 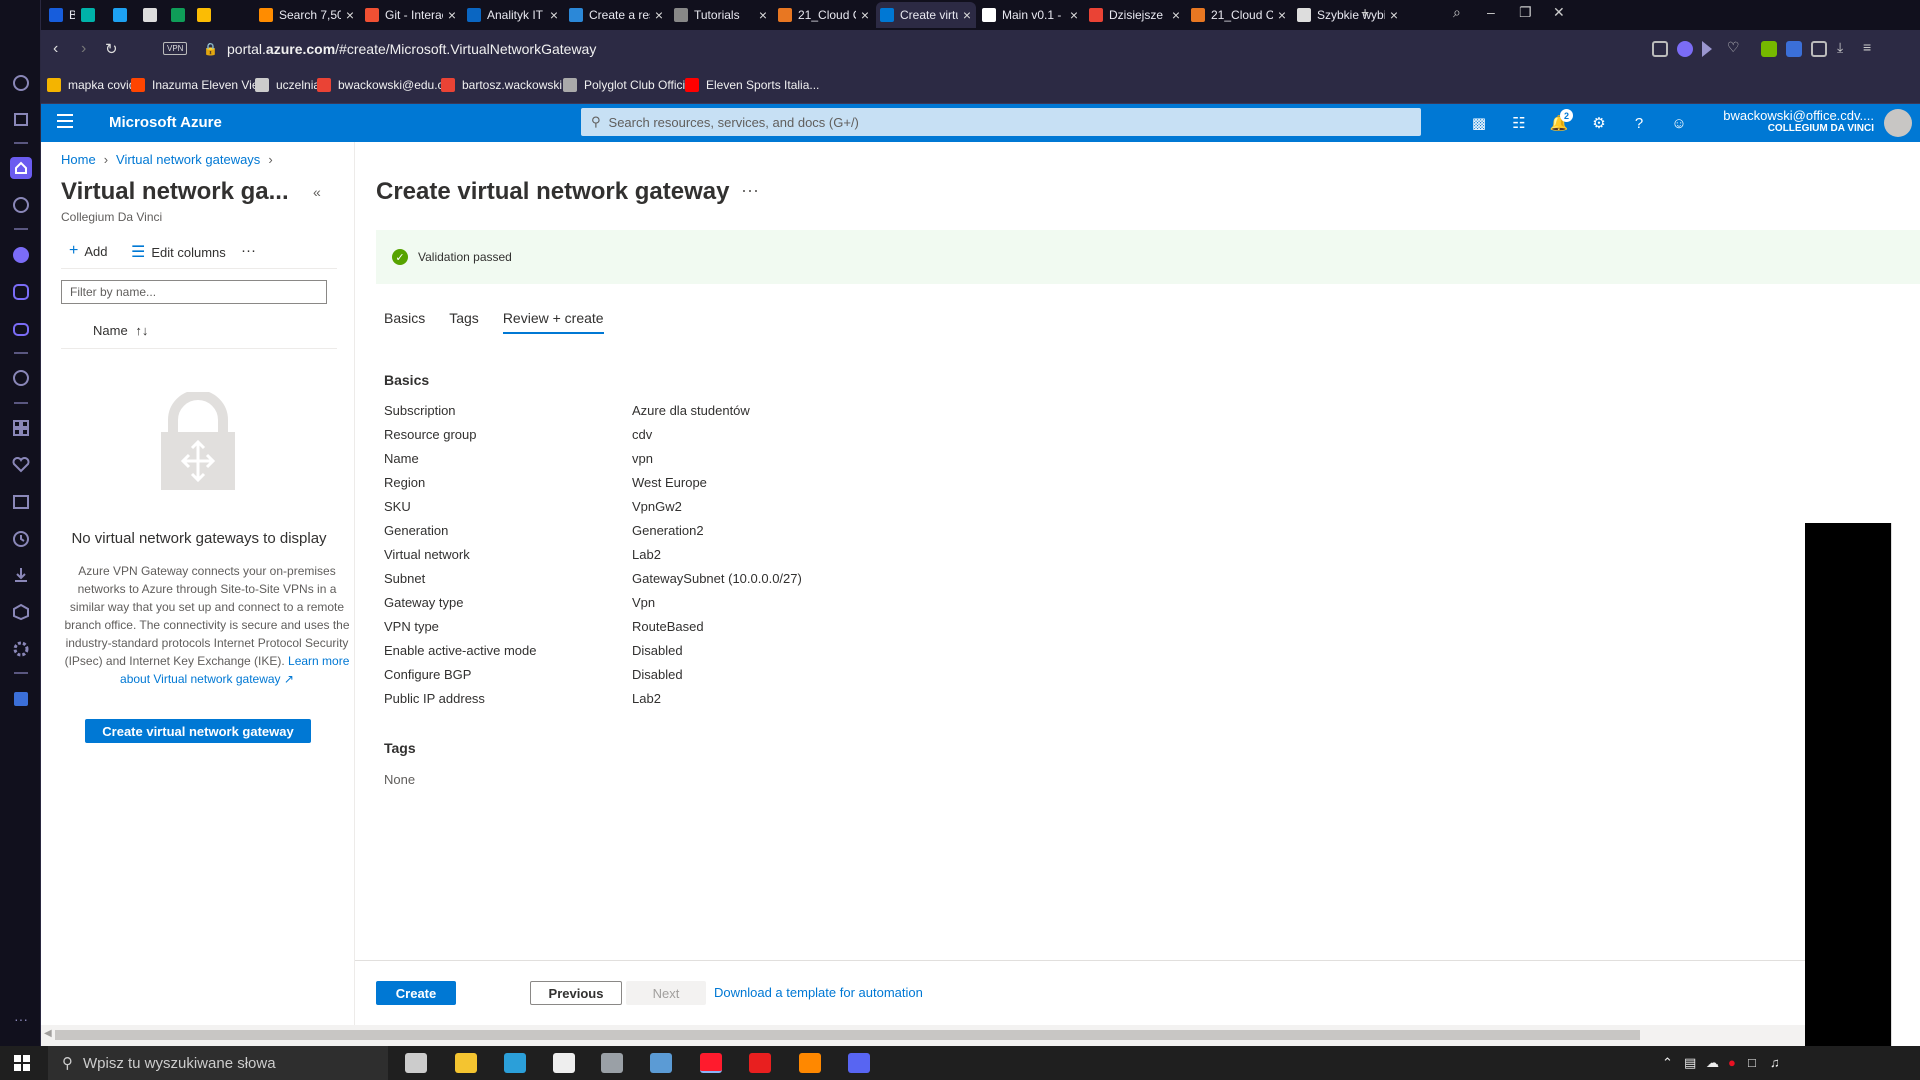 I want to click on create-gateway-button: Create virtual network gateway, so click(x=198, y=731).